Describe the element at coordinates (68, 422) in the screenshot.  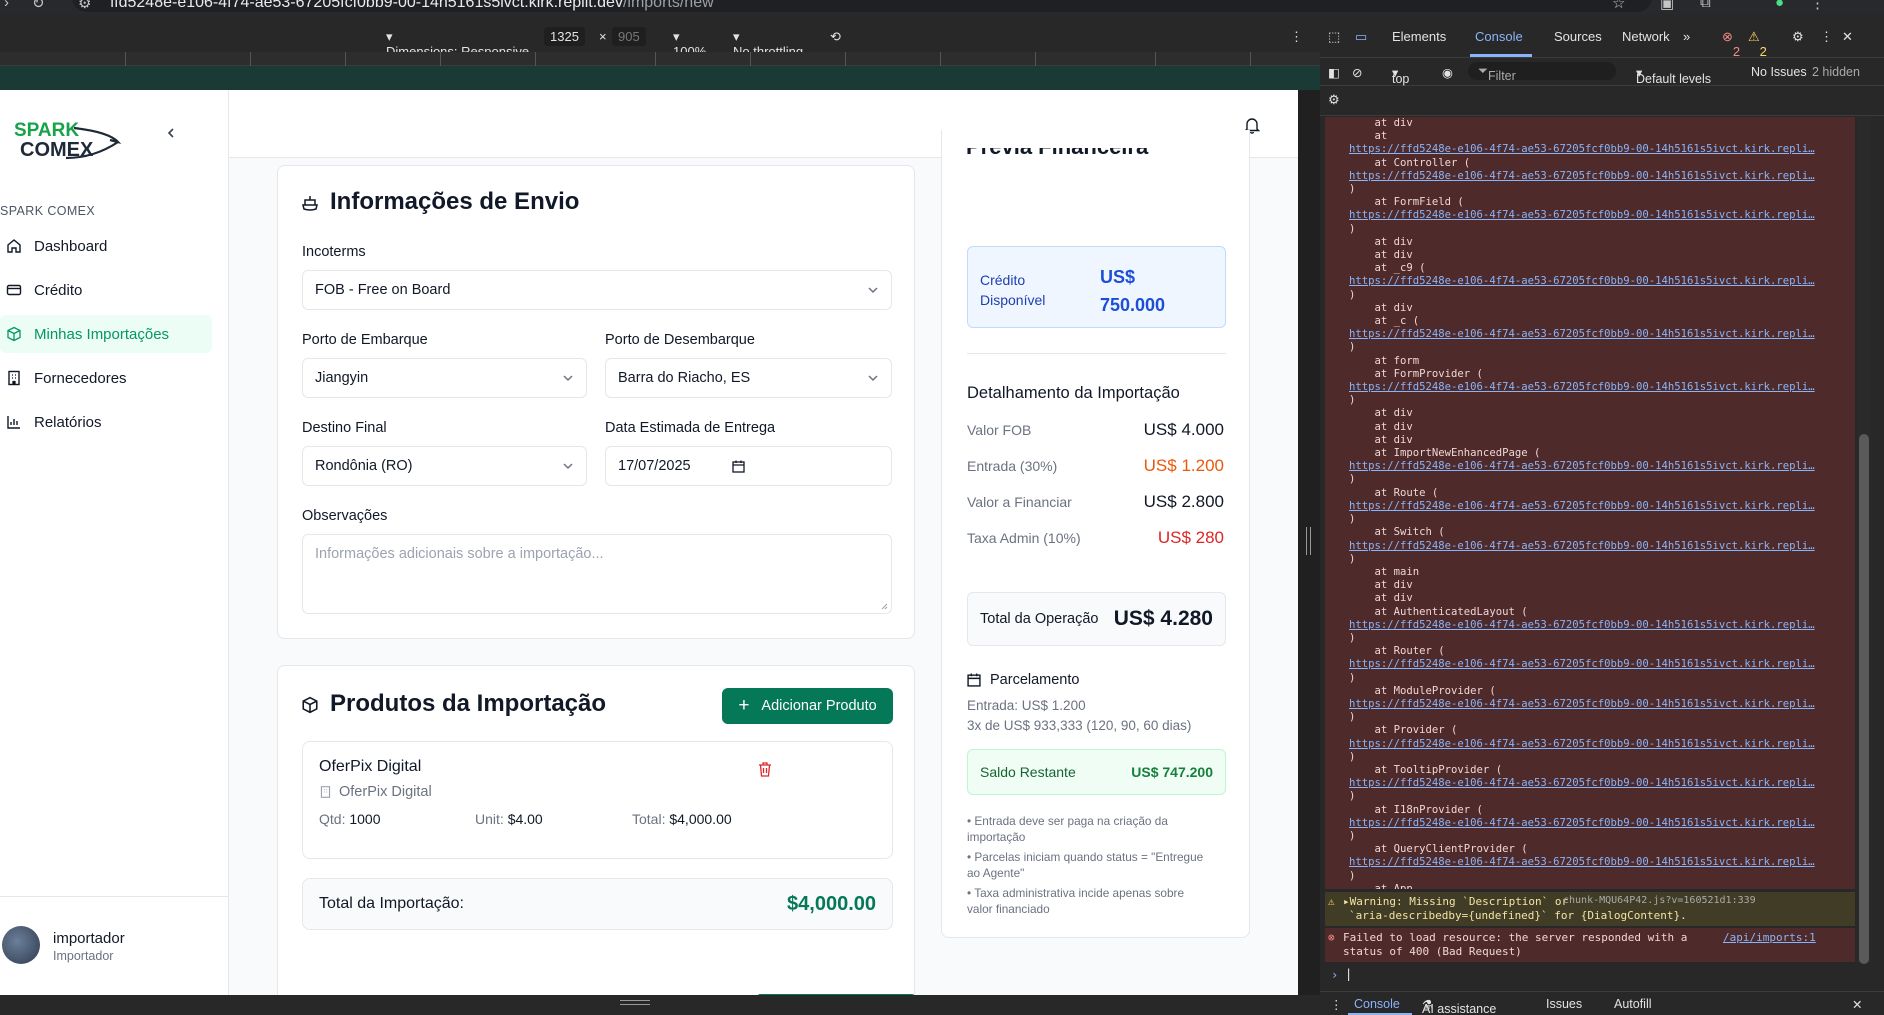
I see `sidebar-item-label: Relatórios` at that location.